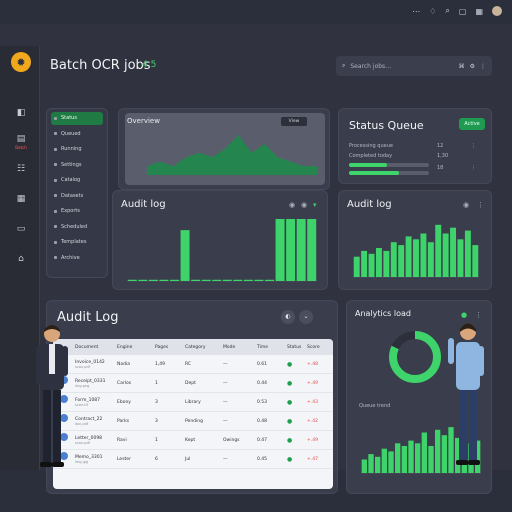 The width and height of the screenshot is (512, 512). I want to click on sidebar-item-label: Running, so click(71, 149).